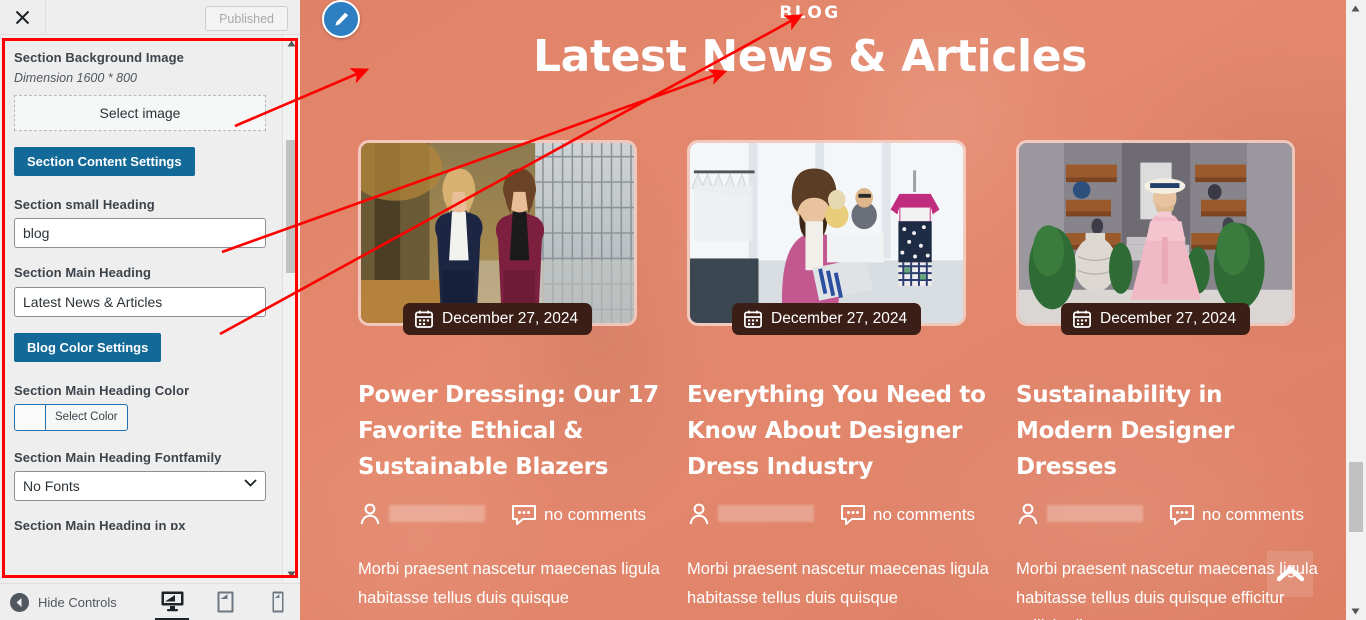 The width and height of the screenshot is (1366, 620). What do you see at coordinates (100, 523) in the screenshot?
I see `section-main-heading-px-label: Section Main Heading in px` at bounding box center [100, 523].